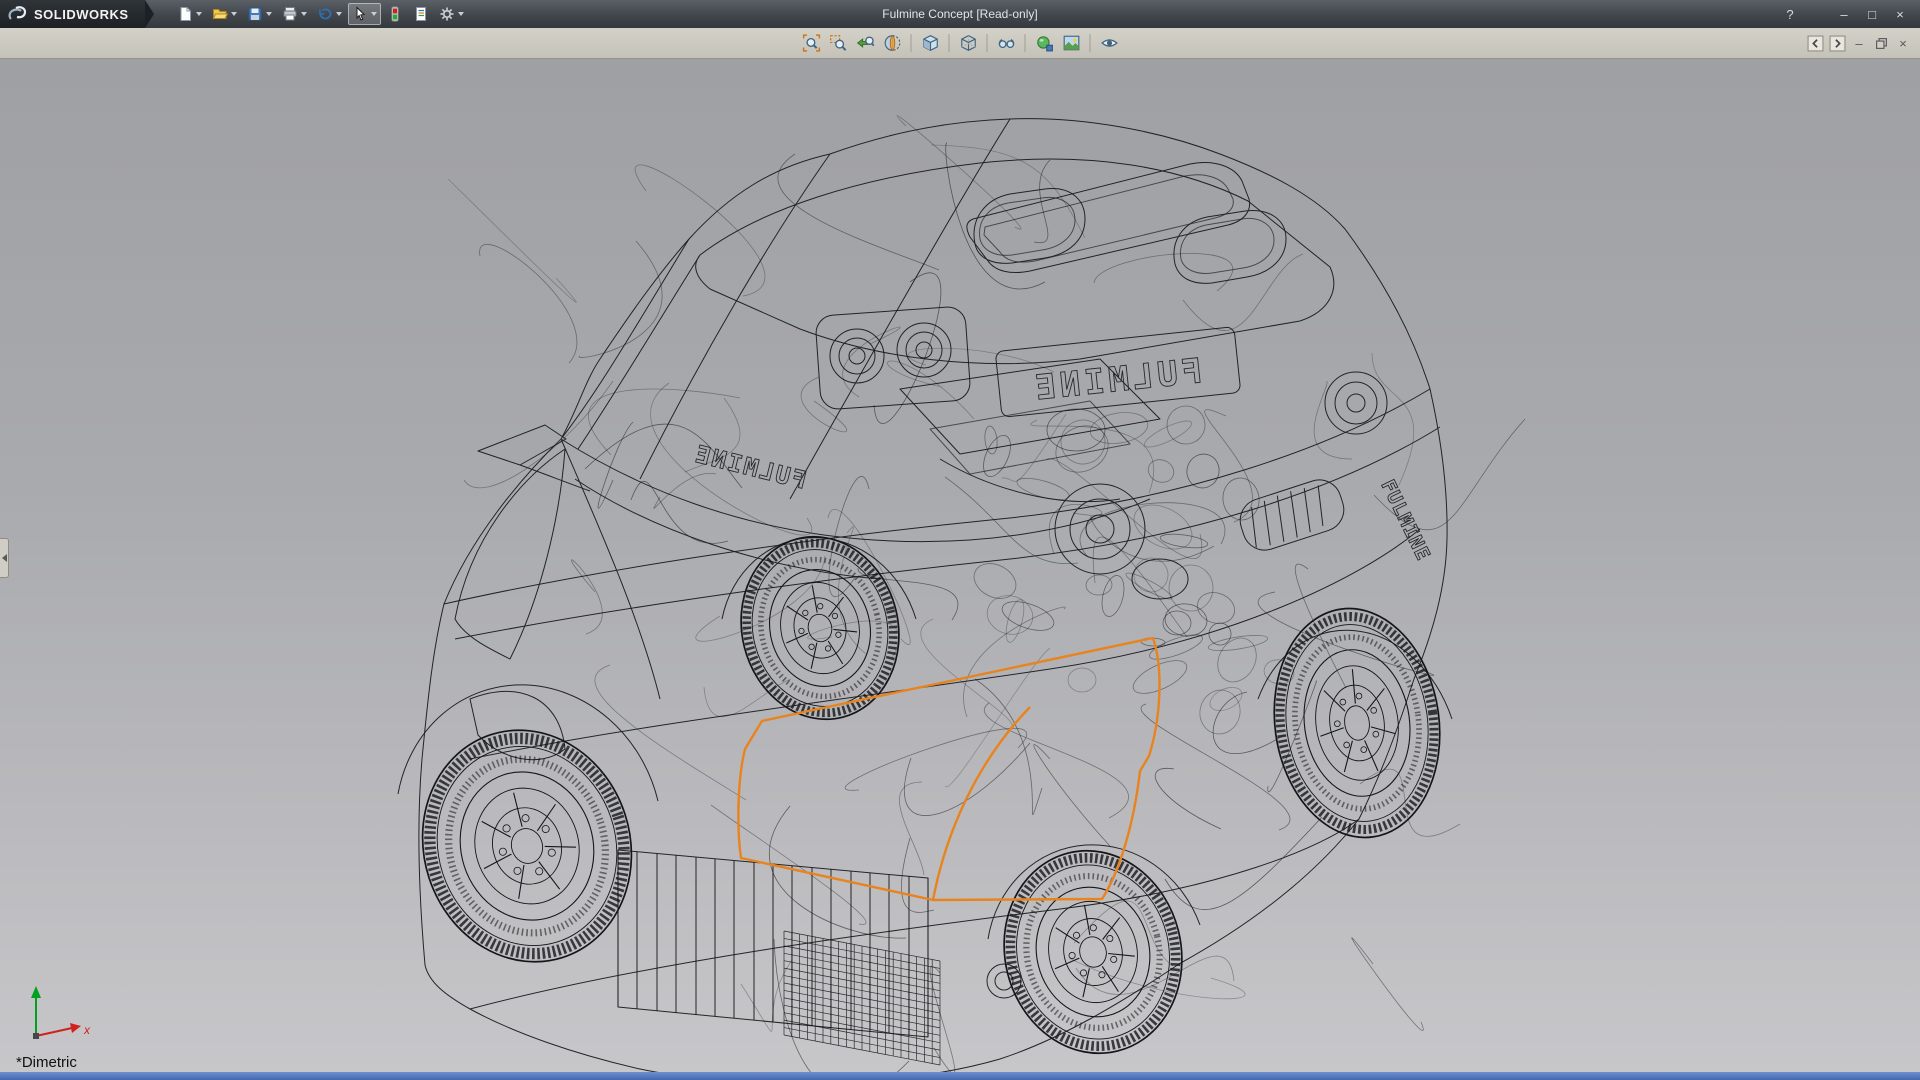 The width and height of the screenshot is (1920, 1080). I want to click on solidworks-logo: SOLIDWORKS, so click(72, 14).